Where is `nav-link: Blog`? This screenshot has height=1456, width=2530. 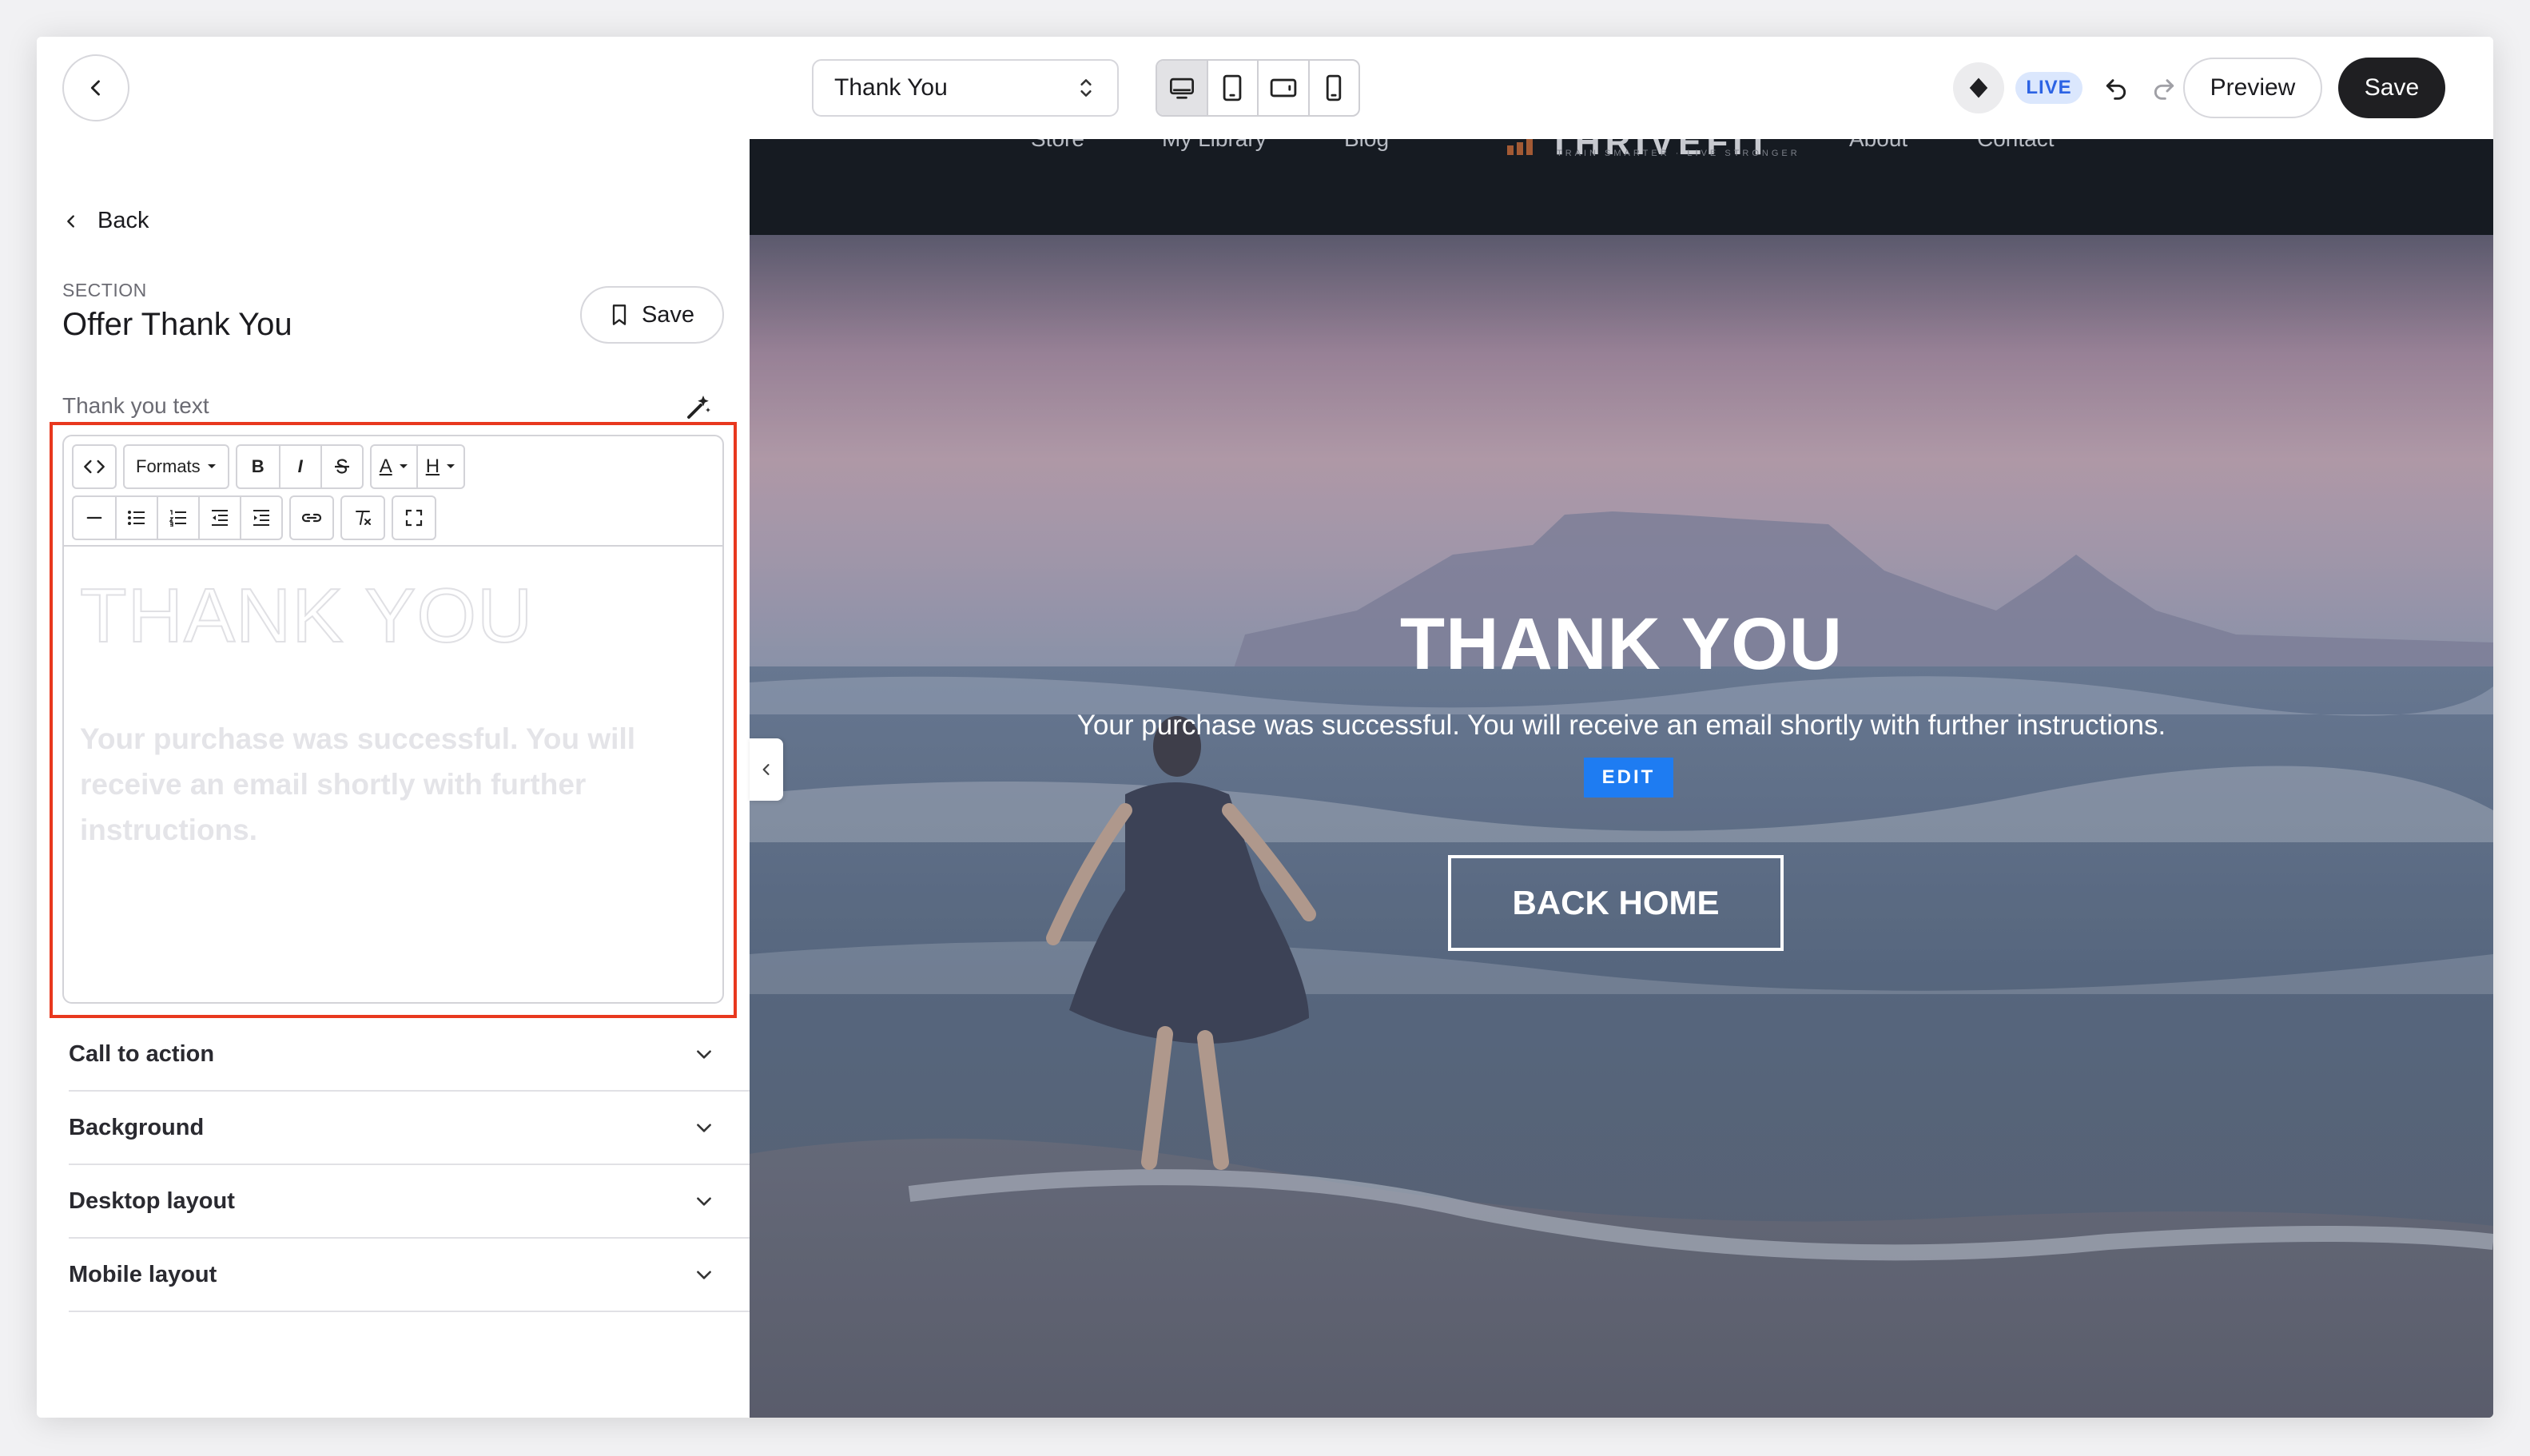
nav-link: Blog is located at coordinates (1366, 145).